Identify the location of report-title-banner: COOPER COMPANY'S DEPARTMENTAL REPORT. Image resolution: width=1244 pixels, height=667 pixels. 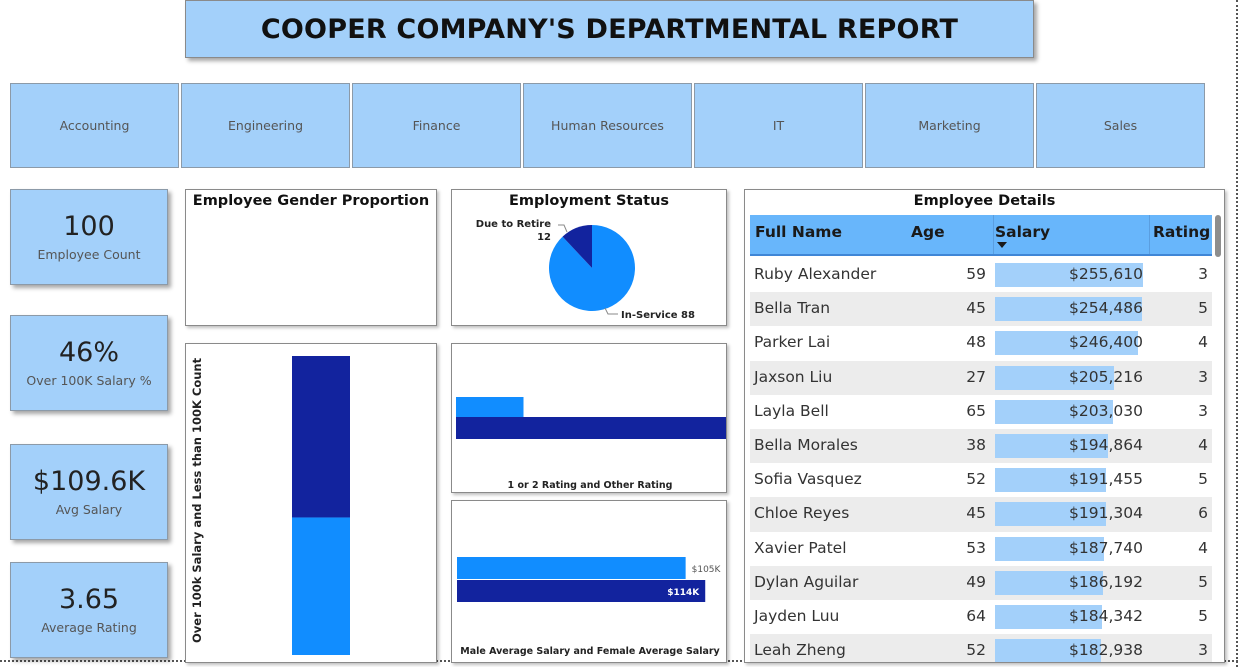
(609, 29).